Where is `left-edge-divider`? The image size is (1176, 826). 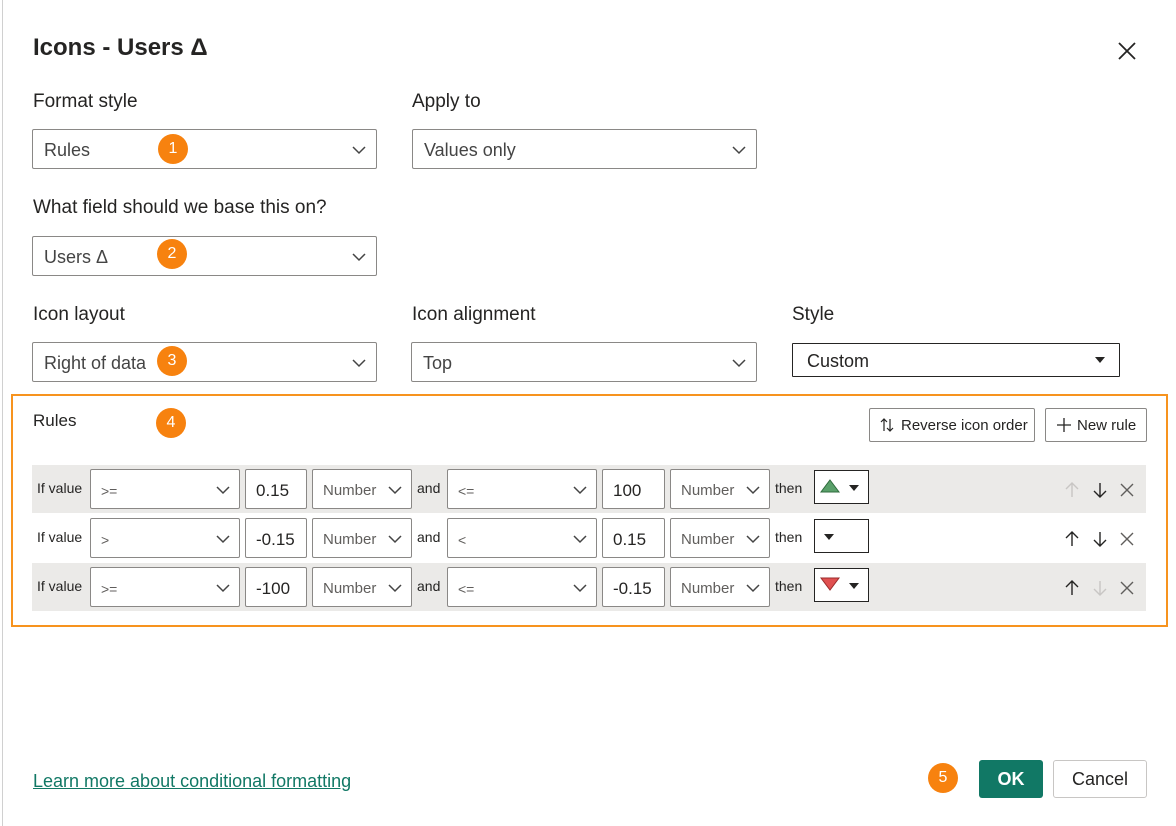 left-edge-divider is located at coordinates (2, 413).